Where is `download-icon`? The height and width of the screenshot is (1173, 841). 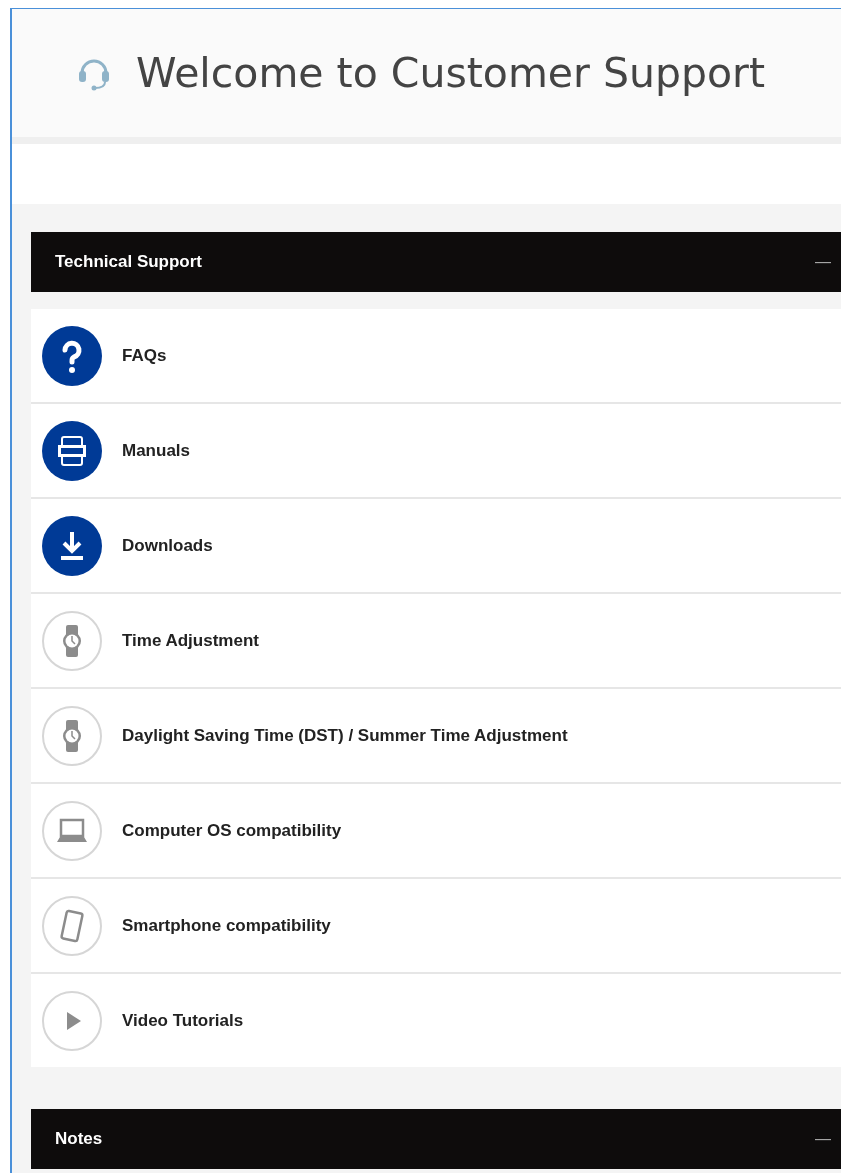 download-icon is located at coordinates (72, 545).